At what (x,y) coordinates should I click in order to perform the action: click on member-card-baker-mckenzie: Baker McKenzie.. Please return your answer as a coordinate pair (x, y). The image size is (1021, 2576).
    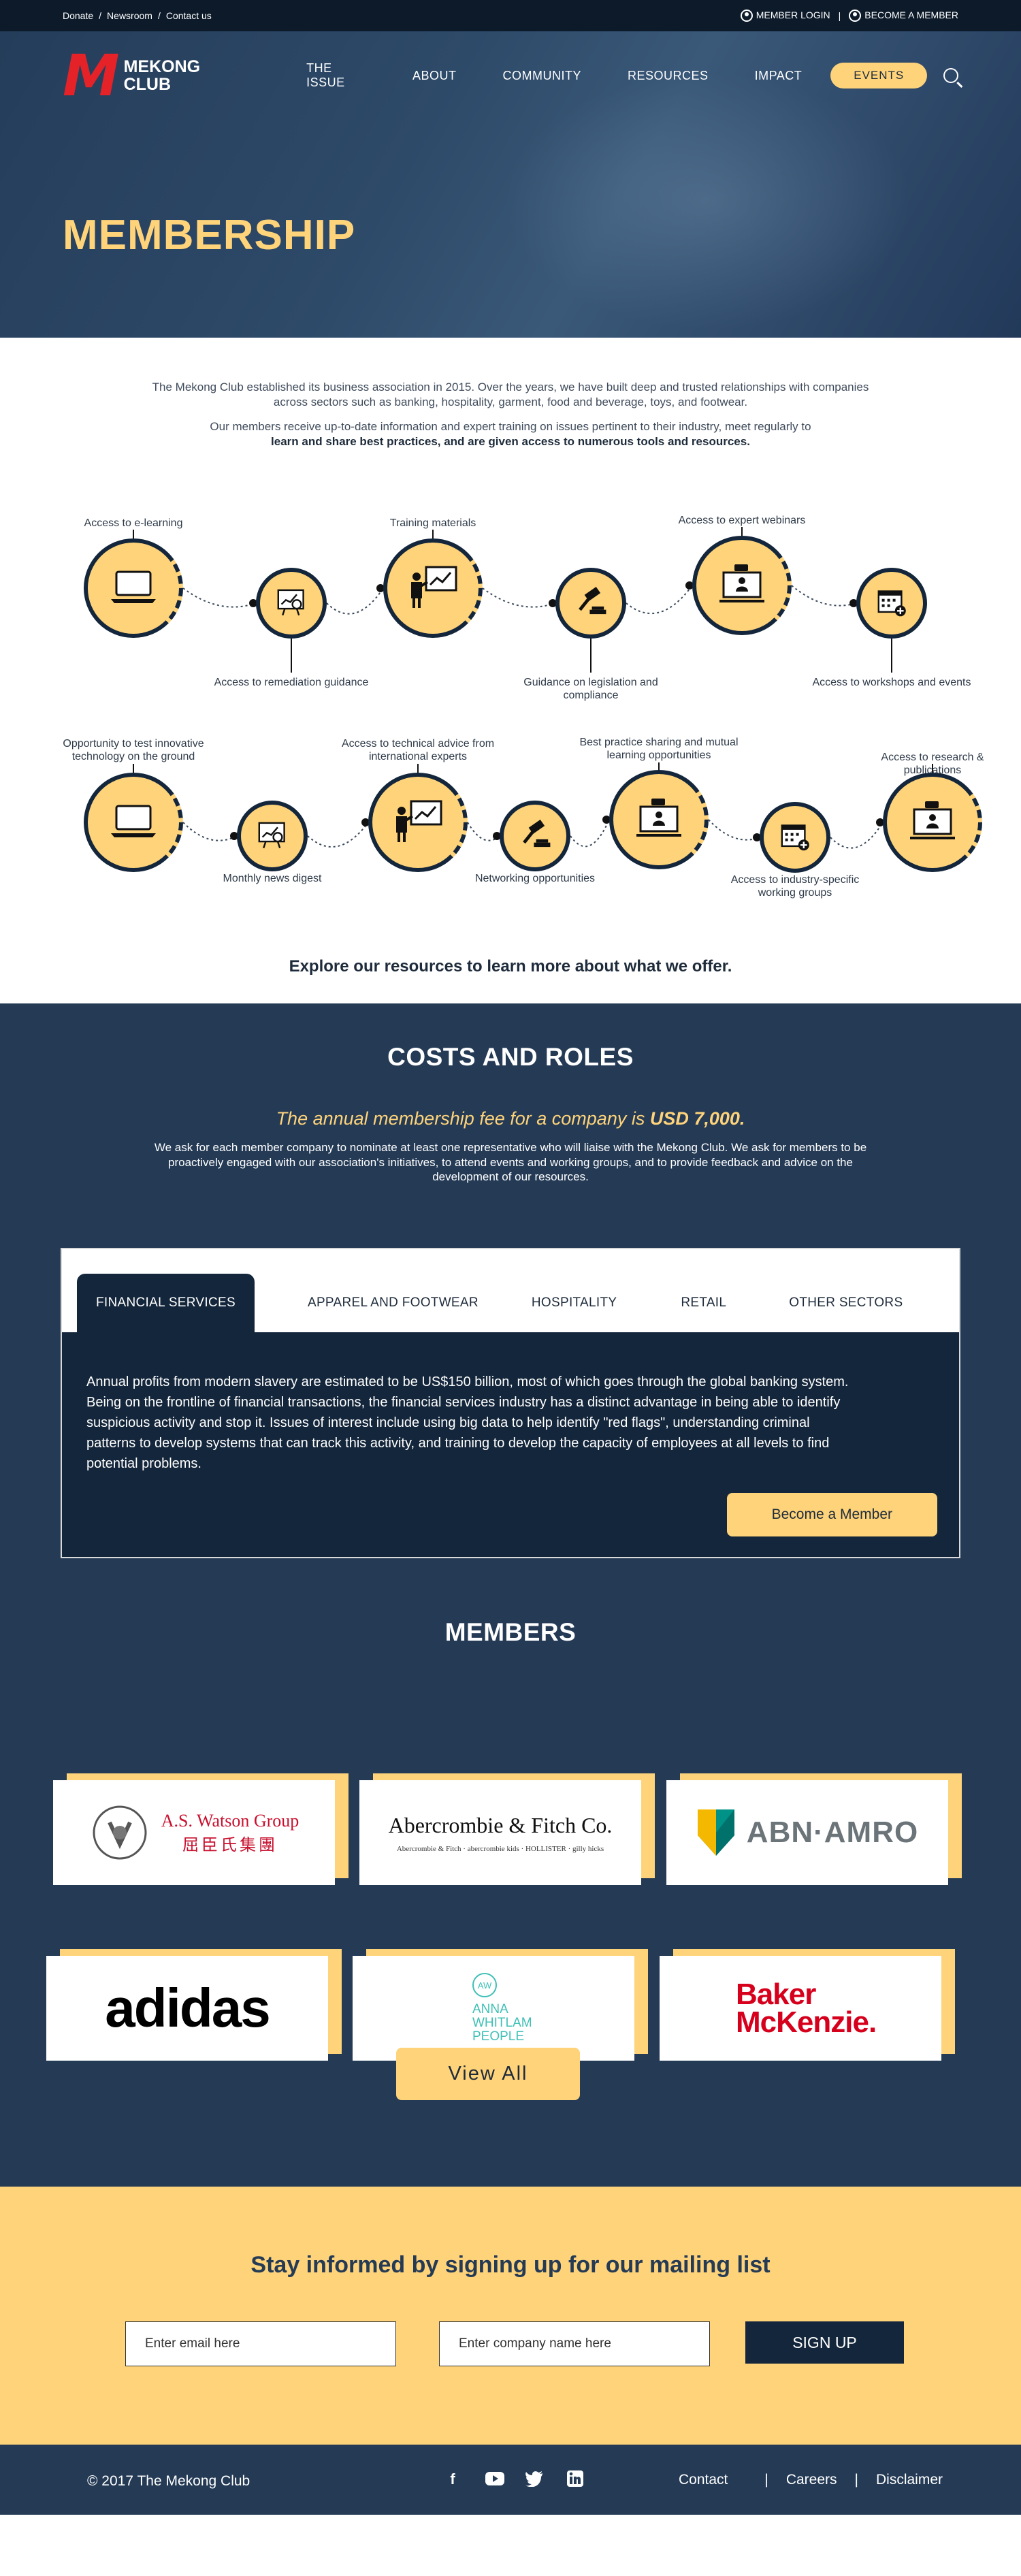
    Looking at the image, I should click on (807, 2005).